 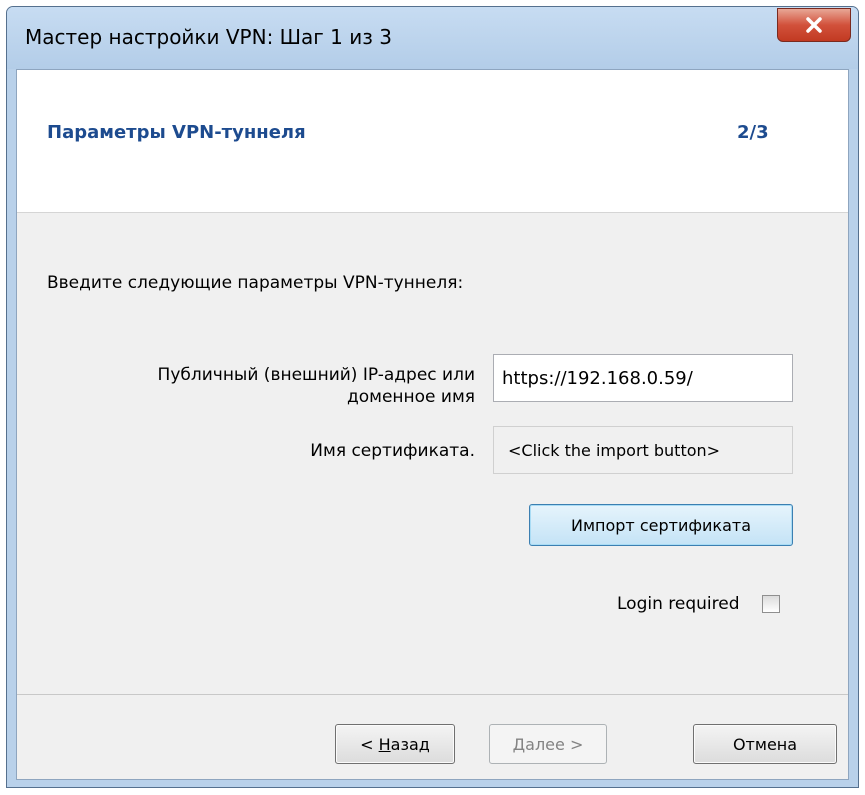 I want to click on next-button: Далее >, so click(x=548, y=744).